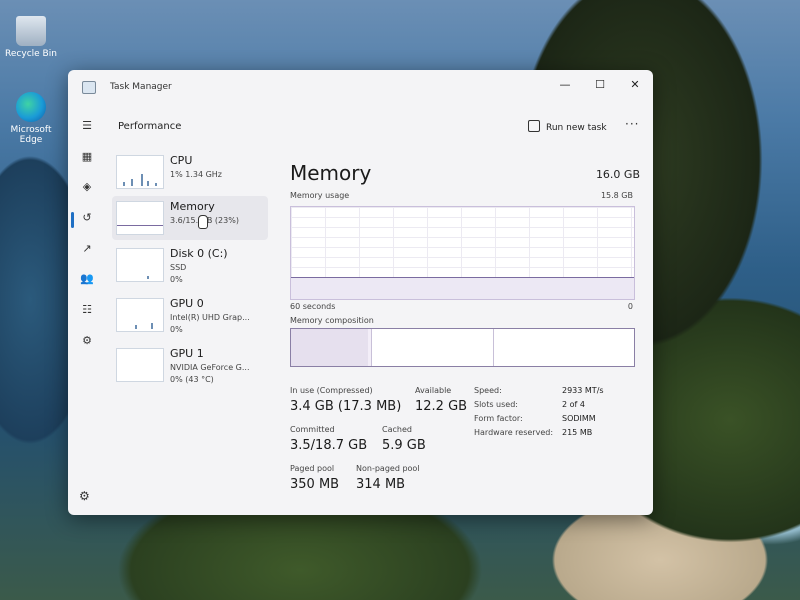 The image size is (800, 600). I want to click on run-new-task-button: Run new task, so click(567, 126).